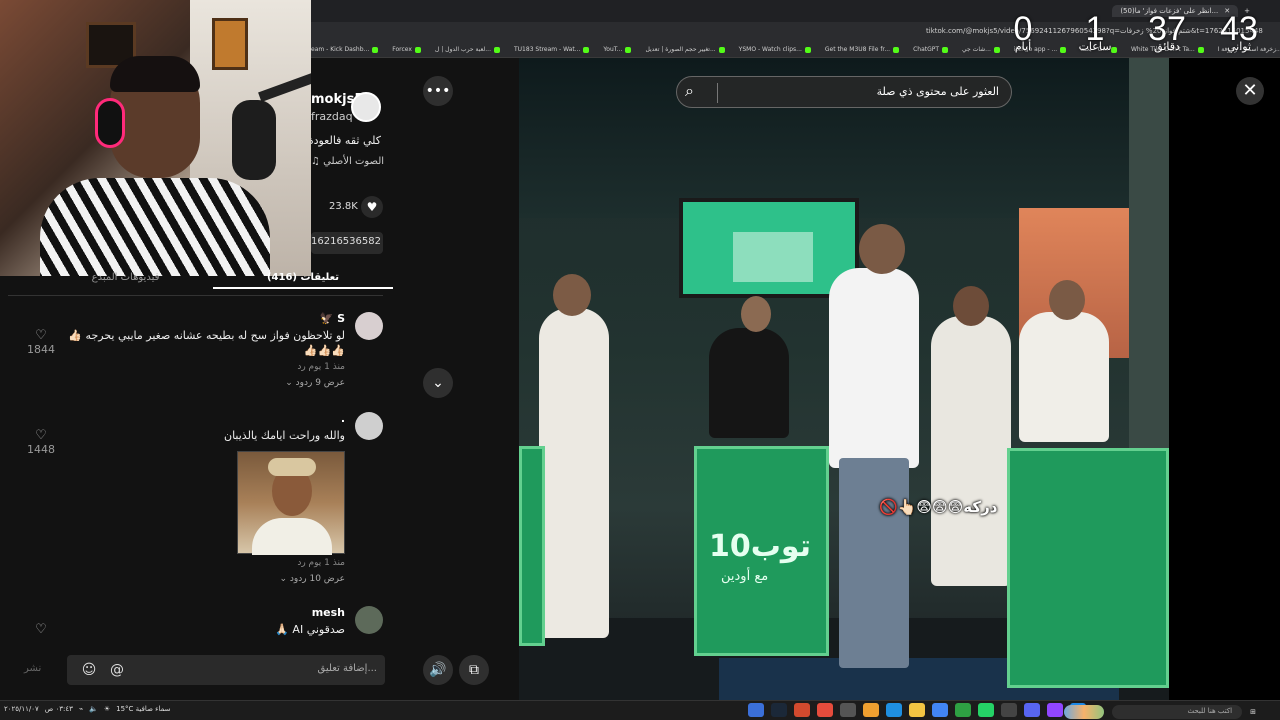 The width and height of the screenshot is (1280, 720). Describe the element at coordinates (1177, 712) in the screenshot. I see `taskbar-search: اكتب هنا للبحث` at that location.